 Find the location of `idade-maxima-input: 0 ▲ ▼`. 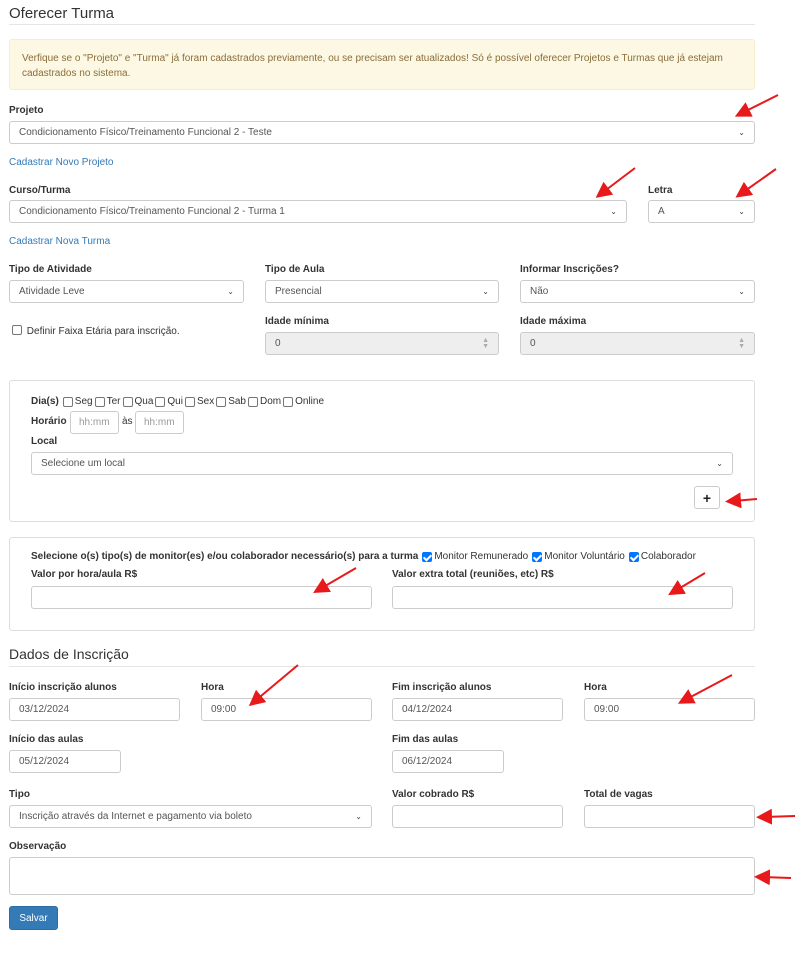

idade-maxima-input: 0 ▲ ▼ is located at coordinates (637, 343).